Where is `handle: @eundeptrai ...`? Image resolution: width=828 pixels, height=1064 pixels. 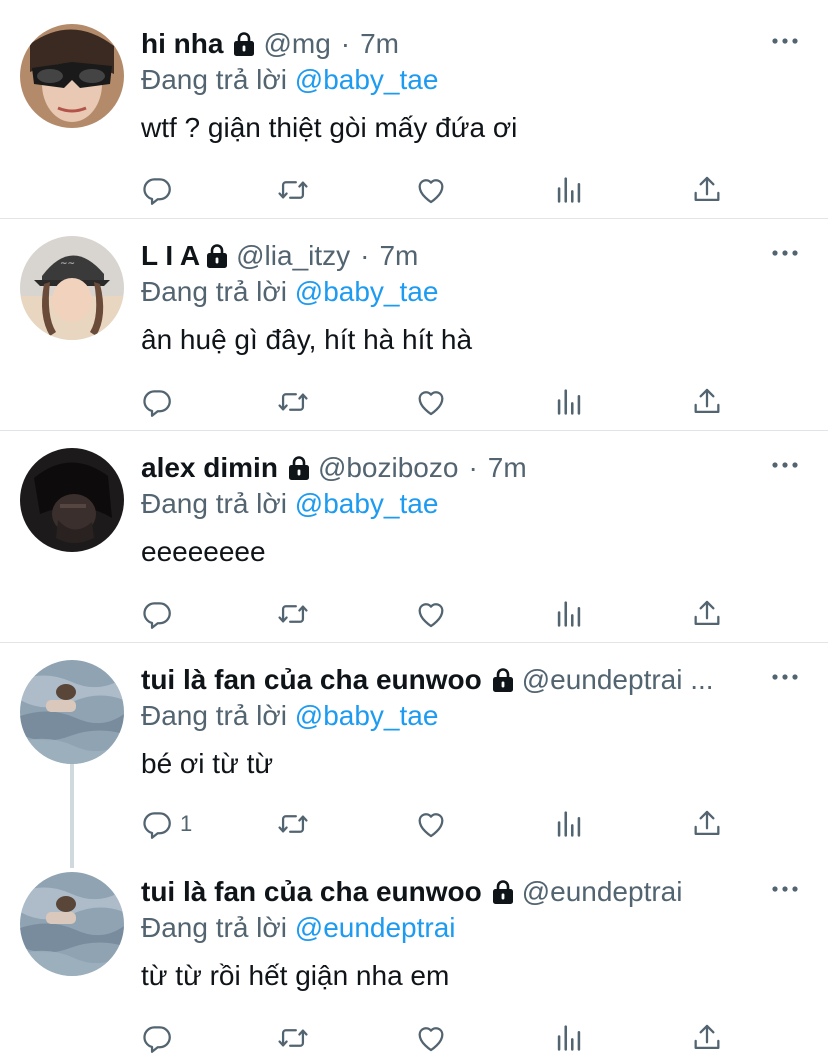
handle: @eundeptrai ... is located at coordinates (618, 680).